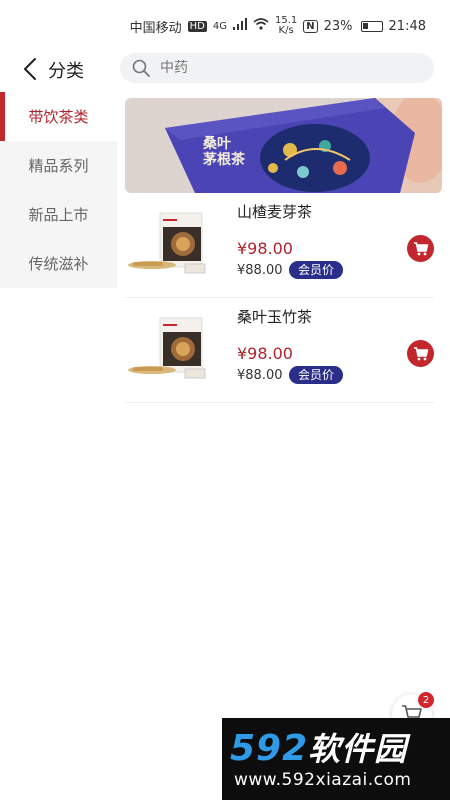 The width and height of the screenshot is (450, 800). I want to click on product-item: 桑叶玉竹茶 ¥98.00 ¥88.00 会员价, so click(279, 350).